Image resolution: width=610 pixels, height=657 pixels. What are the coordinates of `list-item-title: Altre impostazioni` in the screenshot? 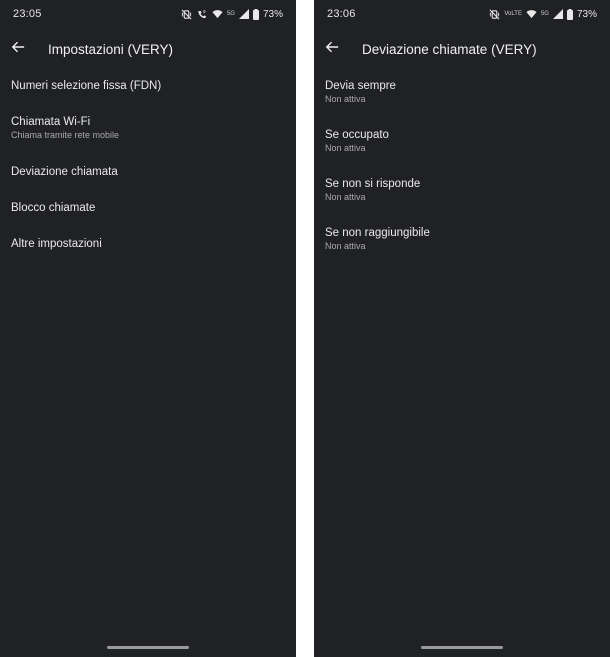 It's located at (56, 244).